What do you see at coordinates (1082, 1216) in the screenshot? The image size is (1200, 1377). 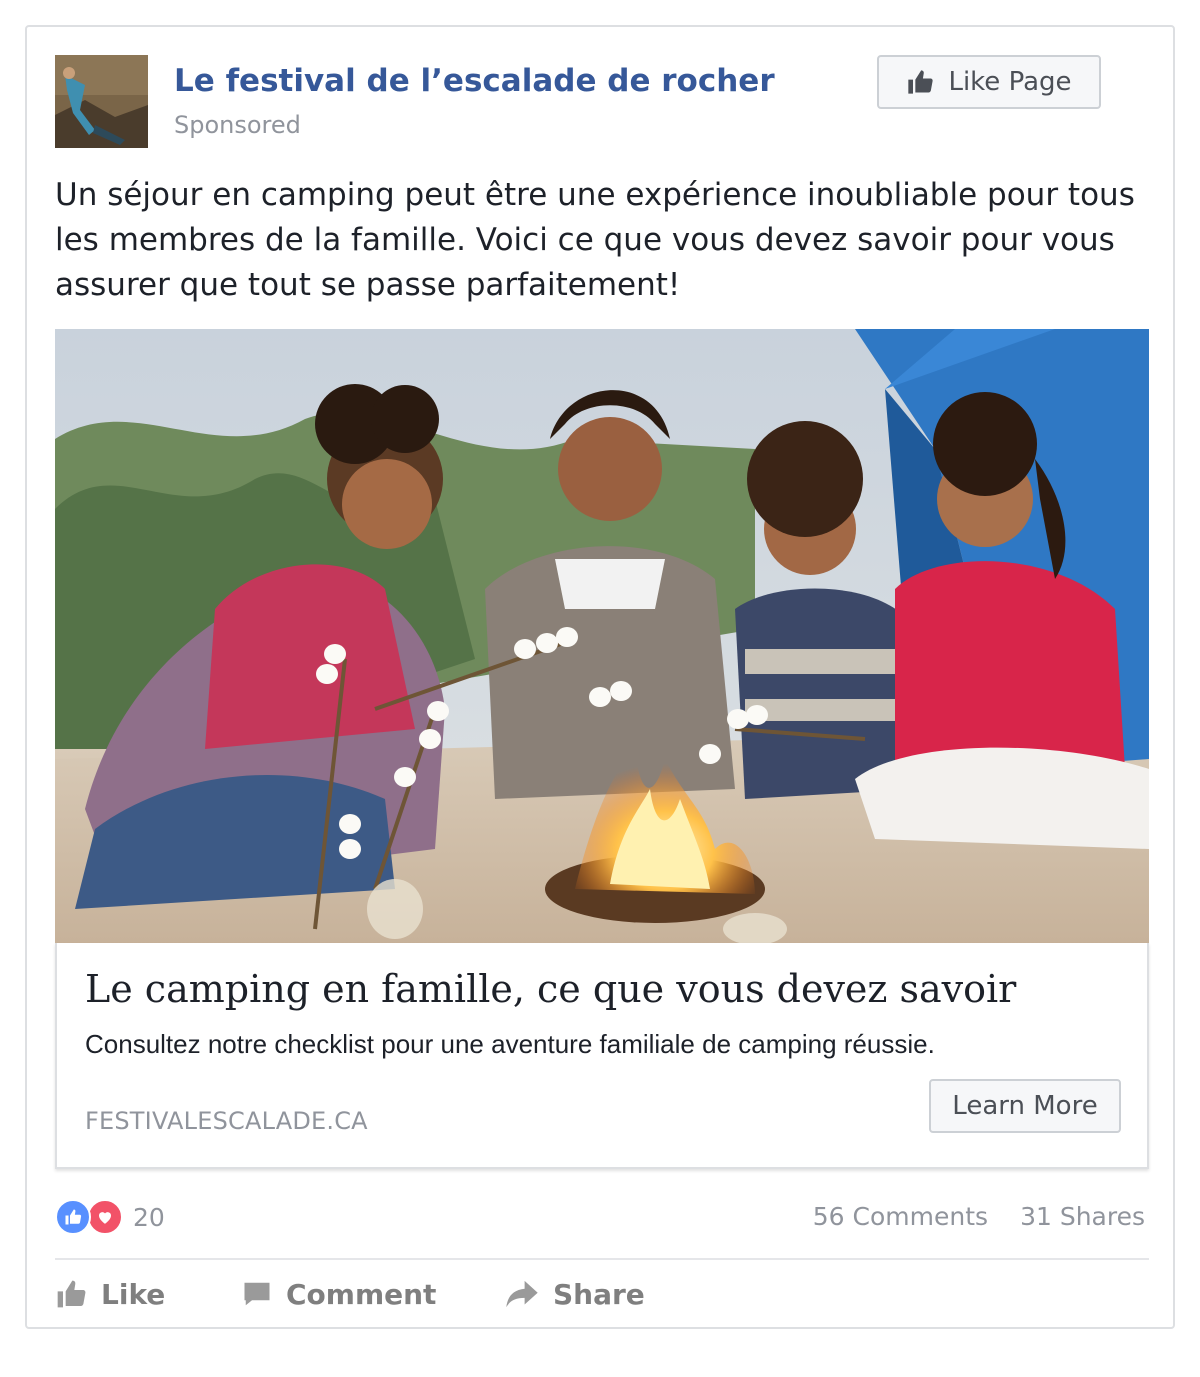 I see `shares-count-link: 31 Shares` at bounding box center [1082, 1216].